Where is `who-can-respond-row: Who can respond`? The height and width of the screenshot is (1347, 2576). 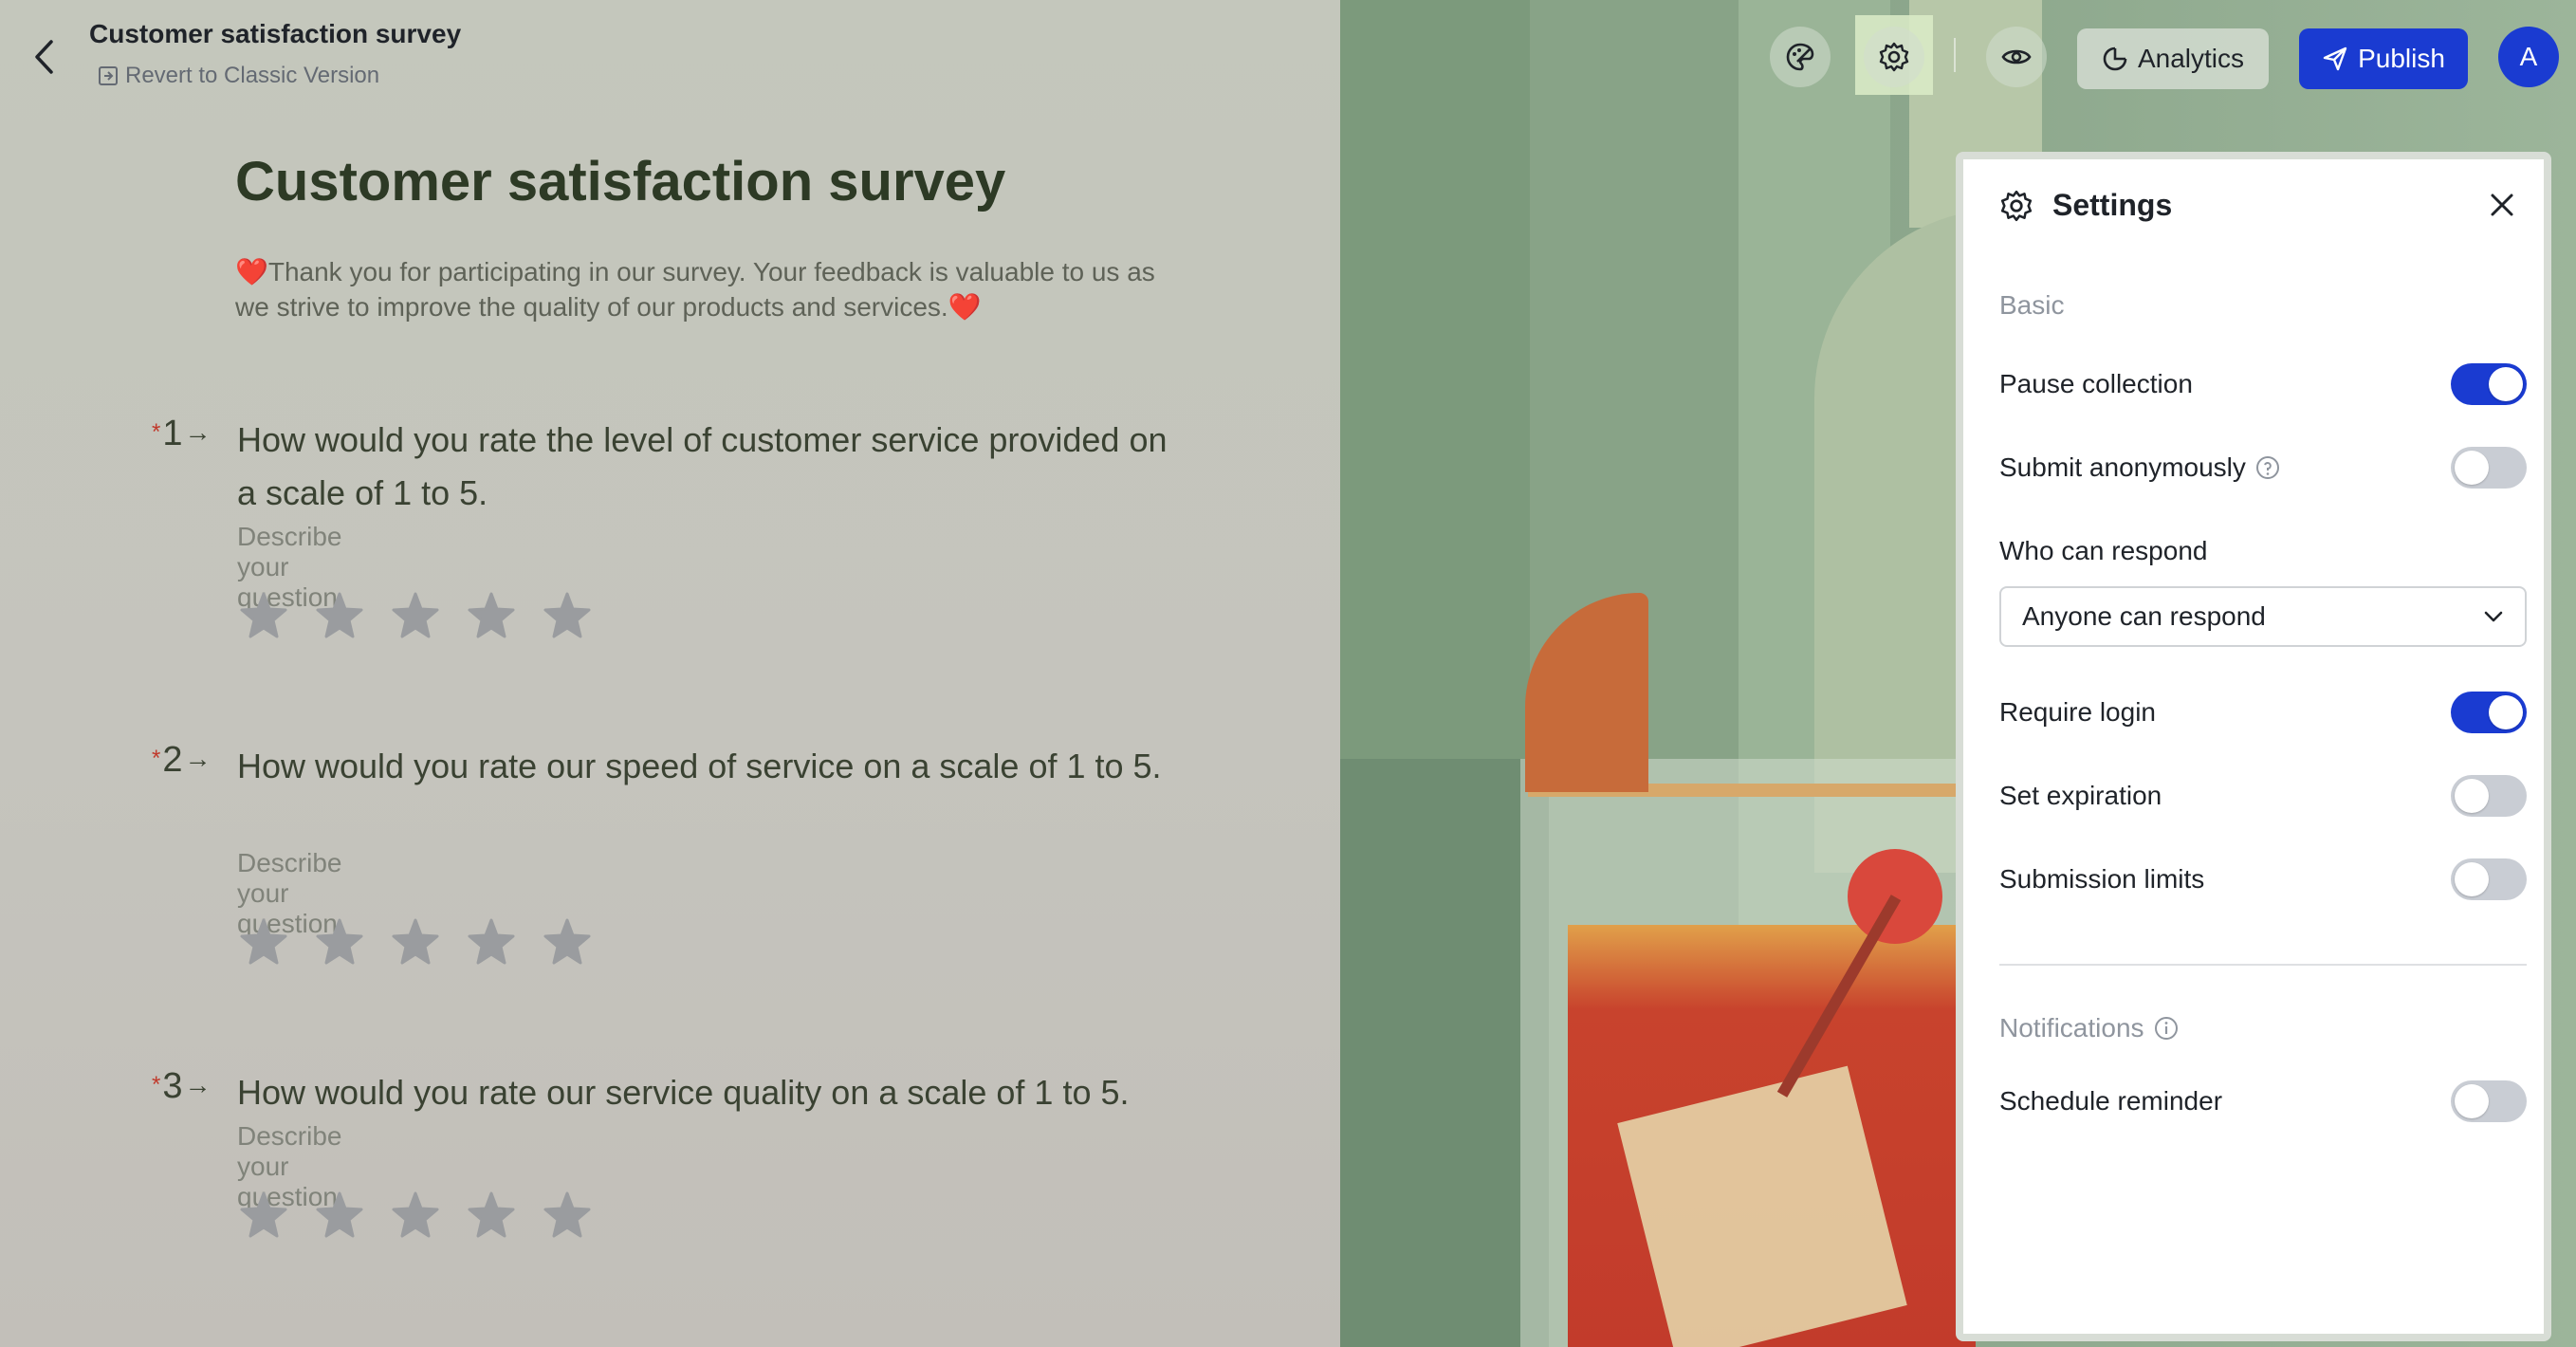
who-can-respond-row: Who can respond is located at coordinates (2263, 551).